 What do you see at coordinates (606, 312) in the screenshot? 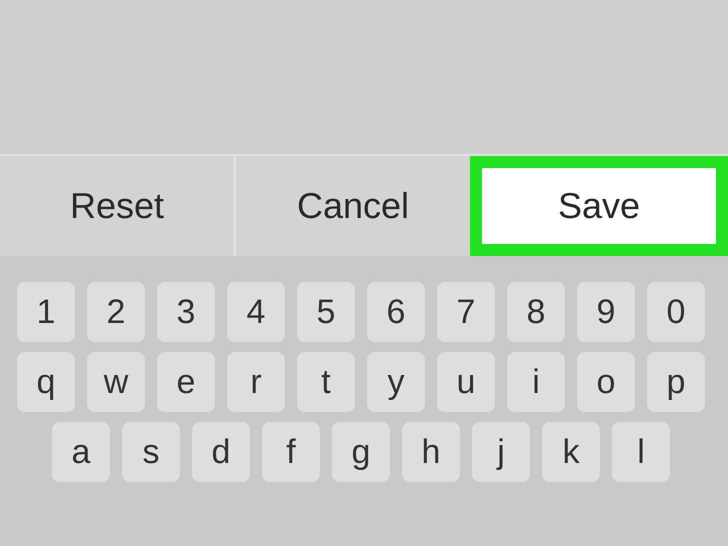
I see `keyboard-key: 9` at bounding box center [606, 312].